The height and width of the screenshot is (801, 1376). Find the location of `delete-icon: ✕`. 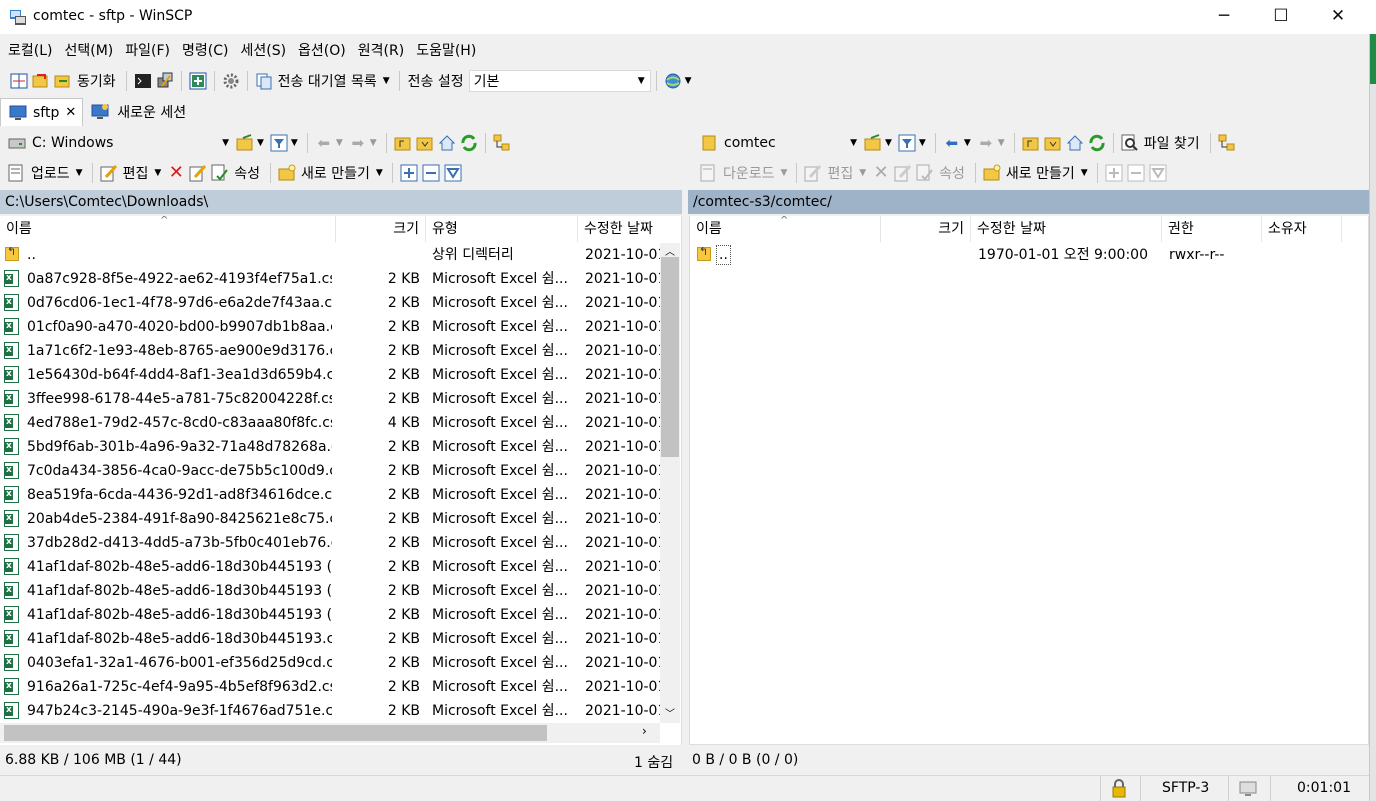

delete-icon: ✕ is located at coordinates (176, 173).